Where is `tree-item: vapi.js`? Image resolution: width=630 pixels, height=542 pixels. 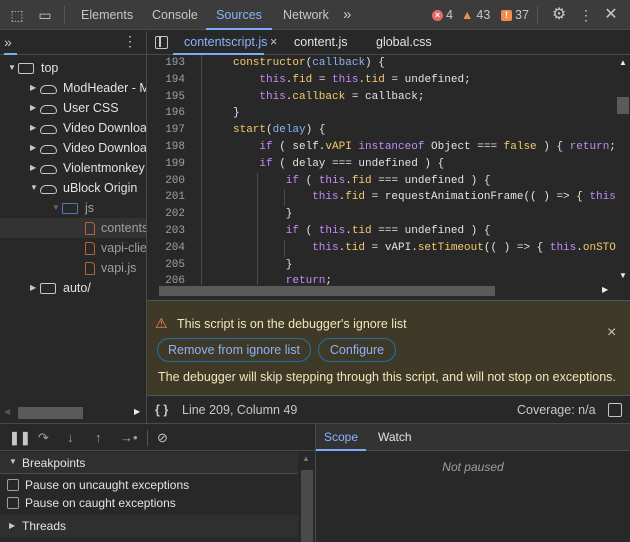
tree-item: vapi.js is located at coordinates (73, 268).